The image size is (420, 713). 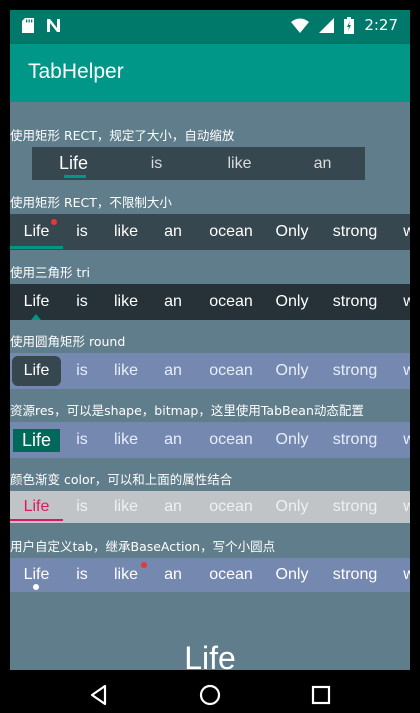 What do you see at coordinates (122, 135) in the screenshot?
I see `section-title-rect-scaled: 使用矩形 RECT，规定了大小，自动缩放` at bounding box center [122, 135].